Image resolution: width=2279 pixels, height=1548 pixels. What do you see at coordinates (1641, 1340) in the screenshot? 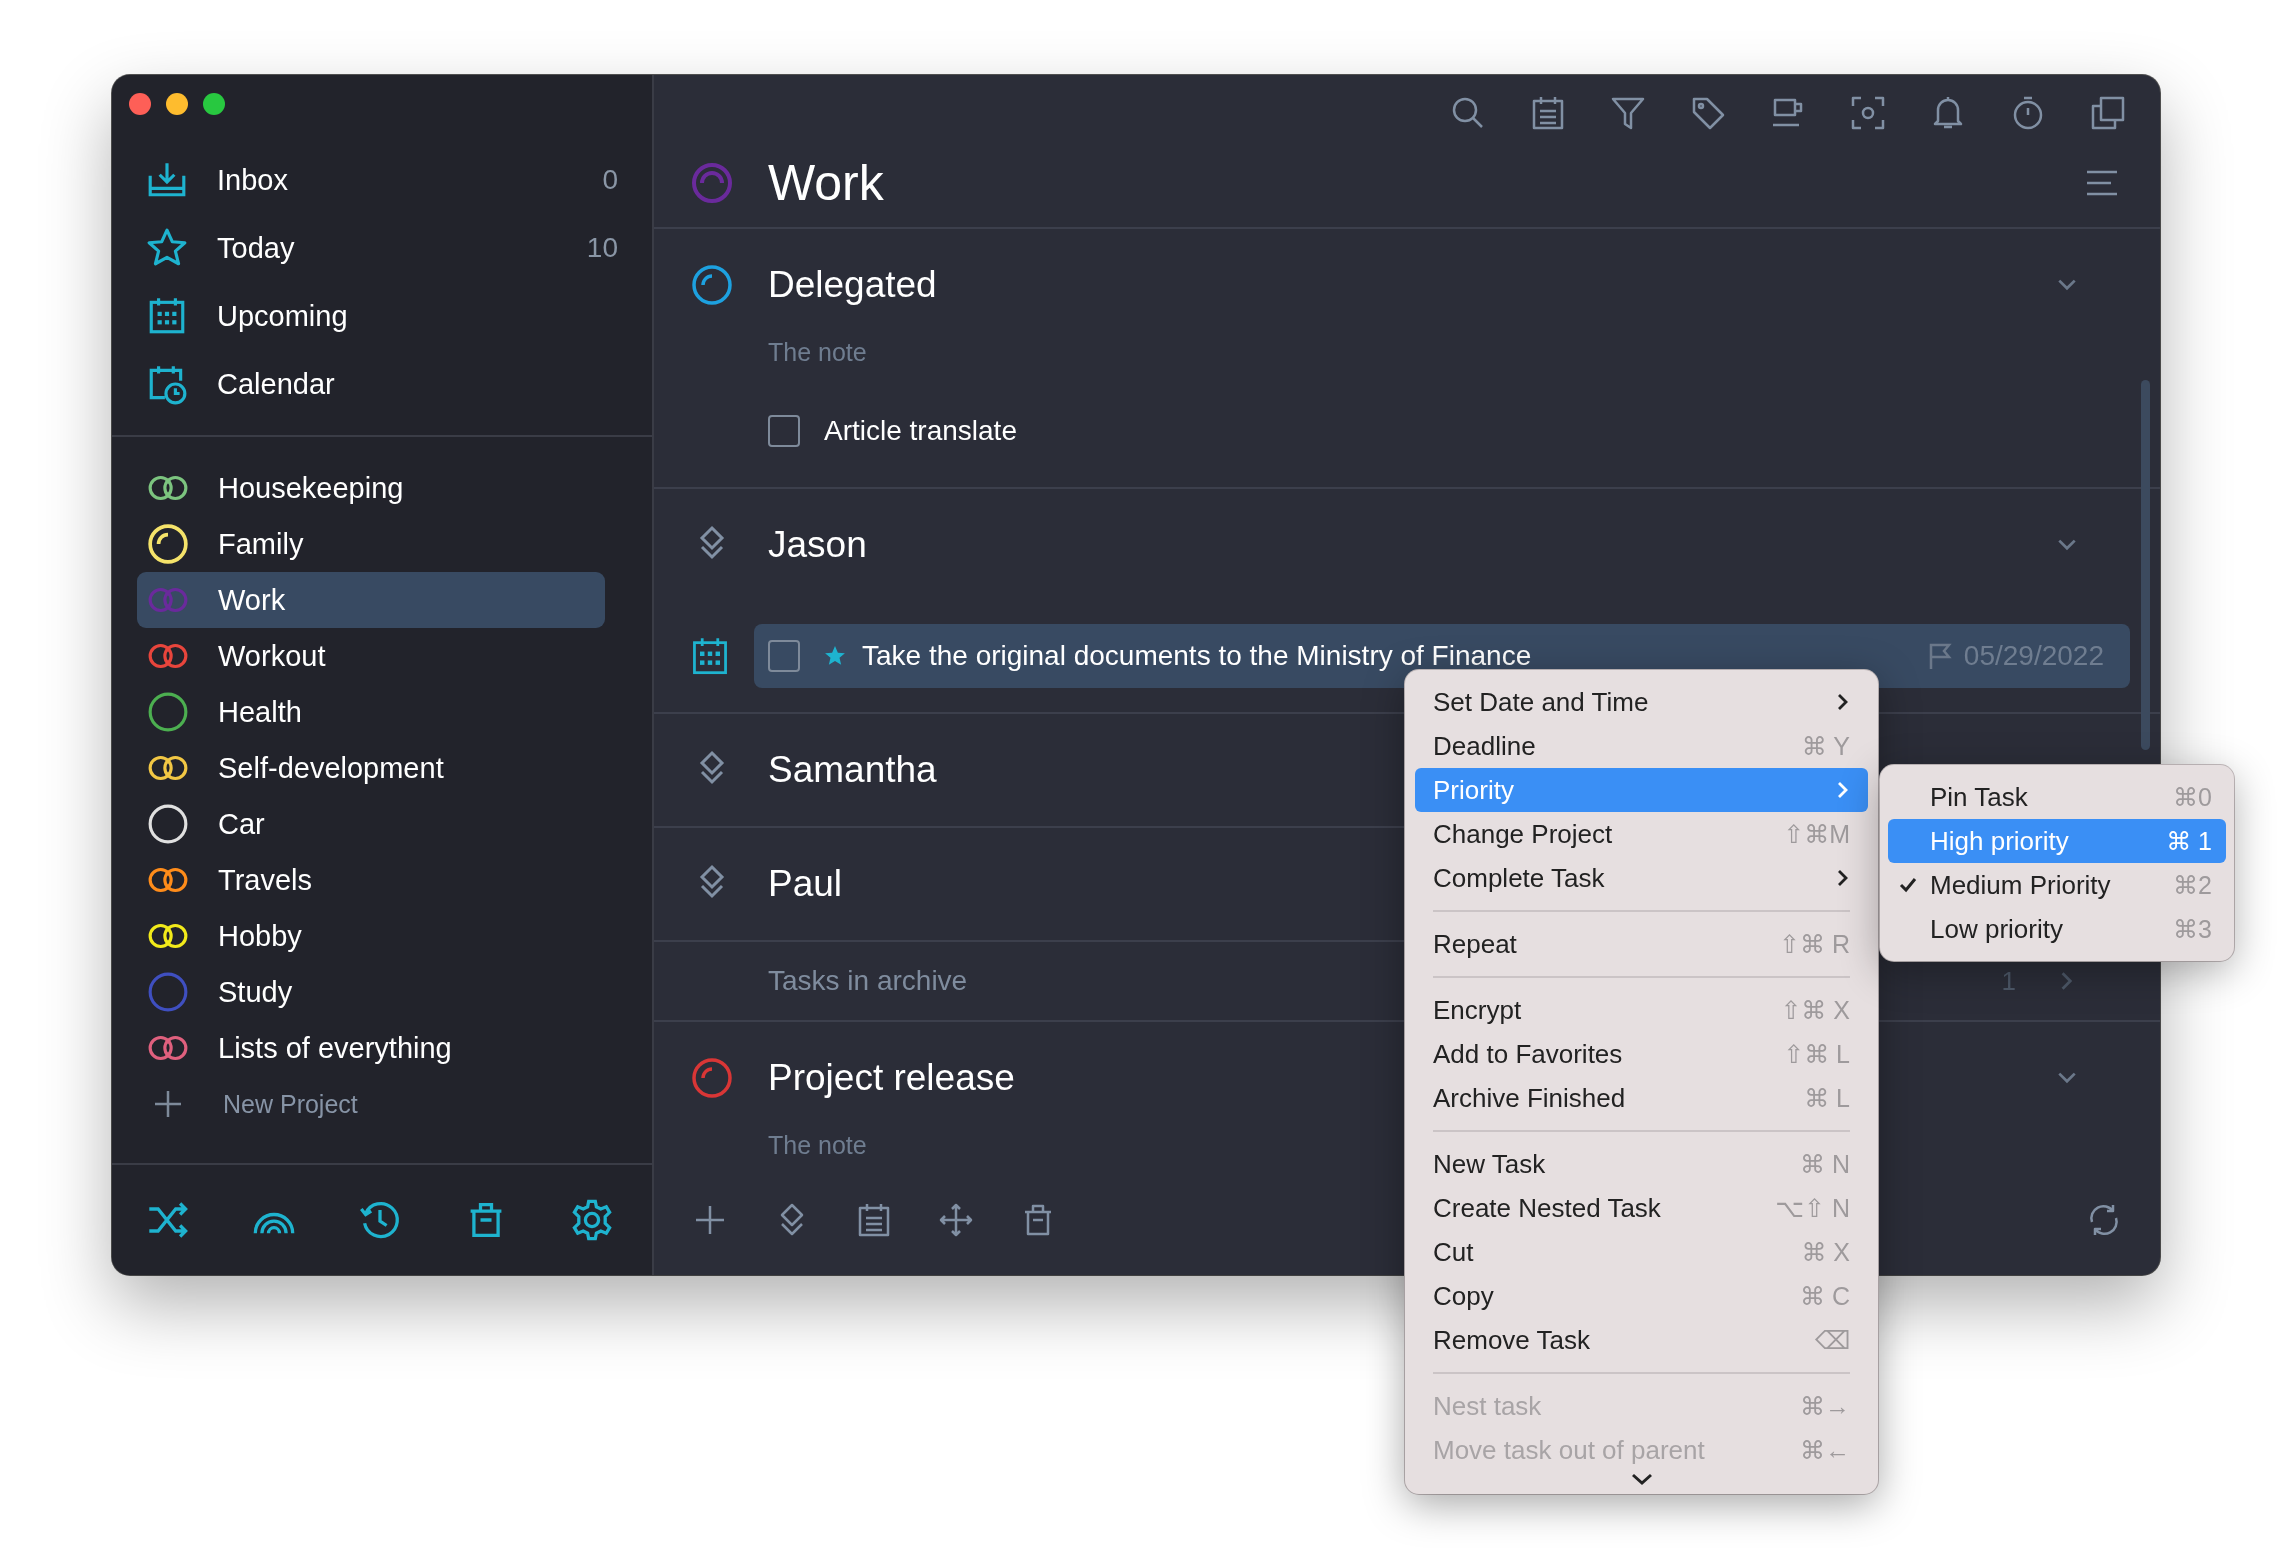
I see `menu-item: Remove Task ⌫` at bounding box center [1641, 1340].